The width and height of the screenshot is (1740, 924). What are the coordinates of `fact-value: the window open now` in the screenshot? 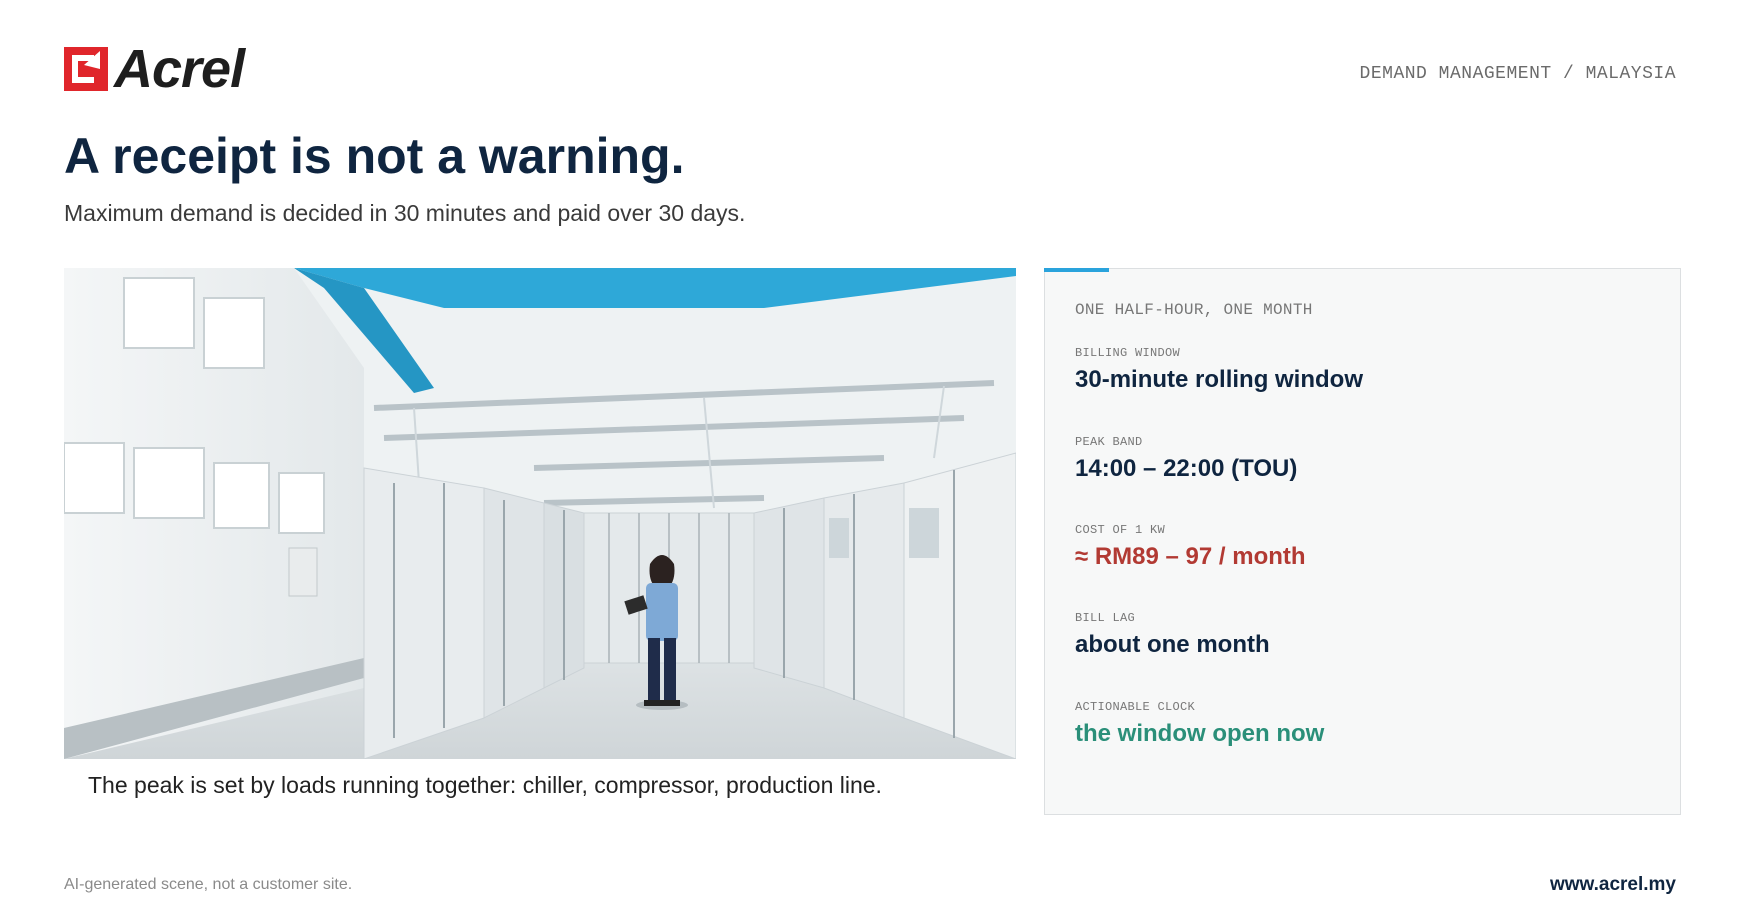 It's located at (1200, 733).